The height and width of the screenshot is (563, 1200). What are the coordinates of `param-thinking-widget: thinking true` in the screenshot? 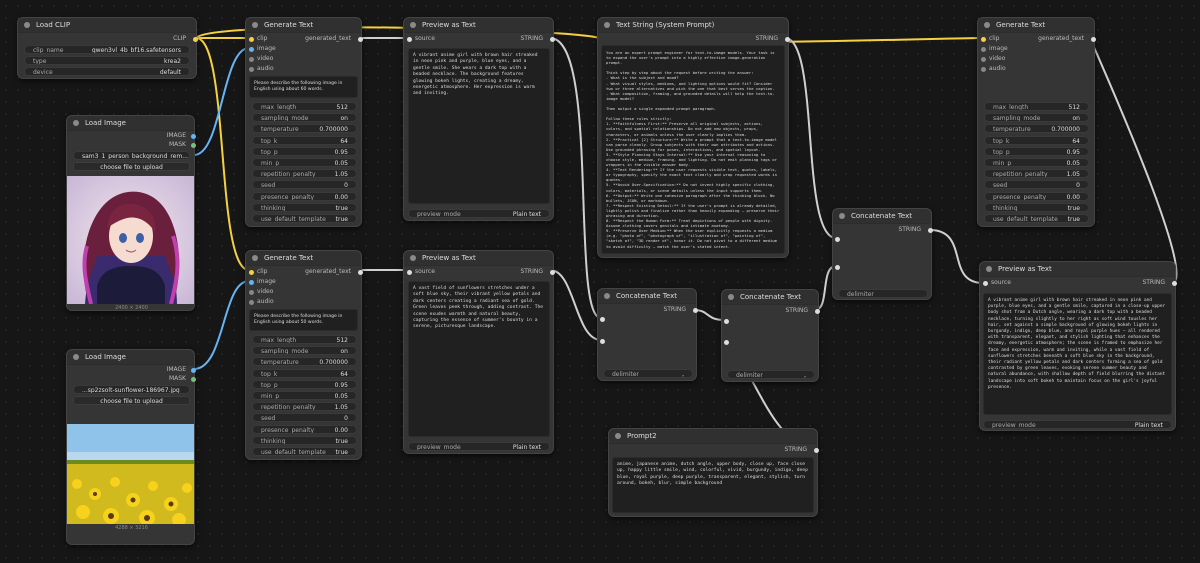 It's located at (304, 207).